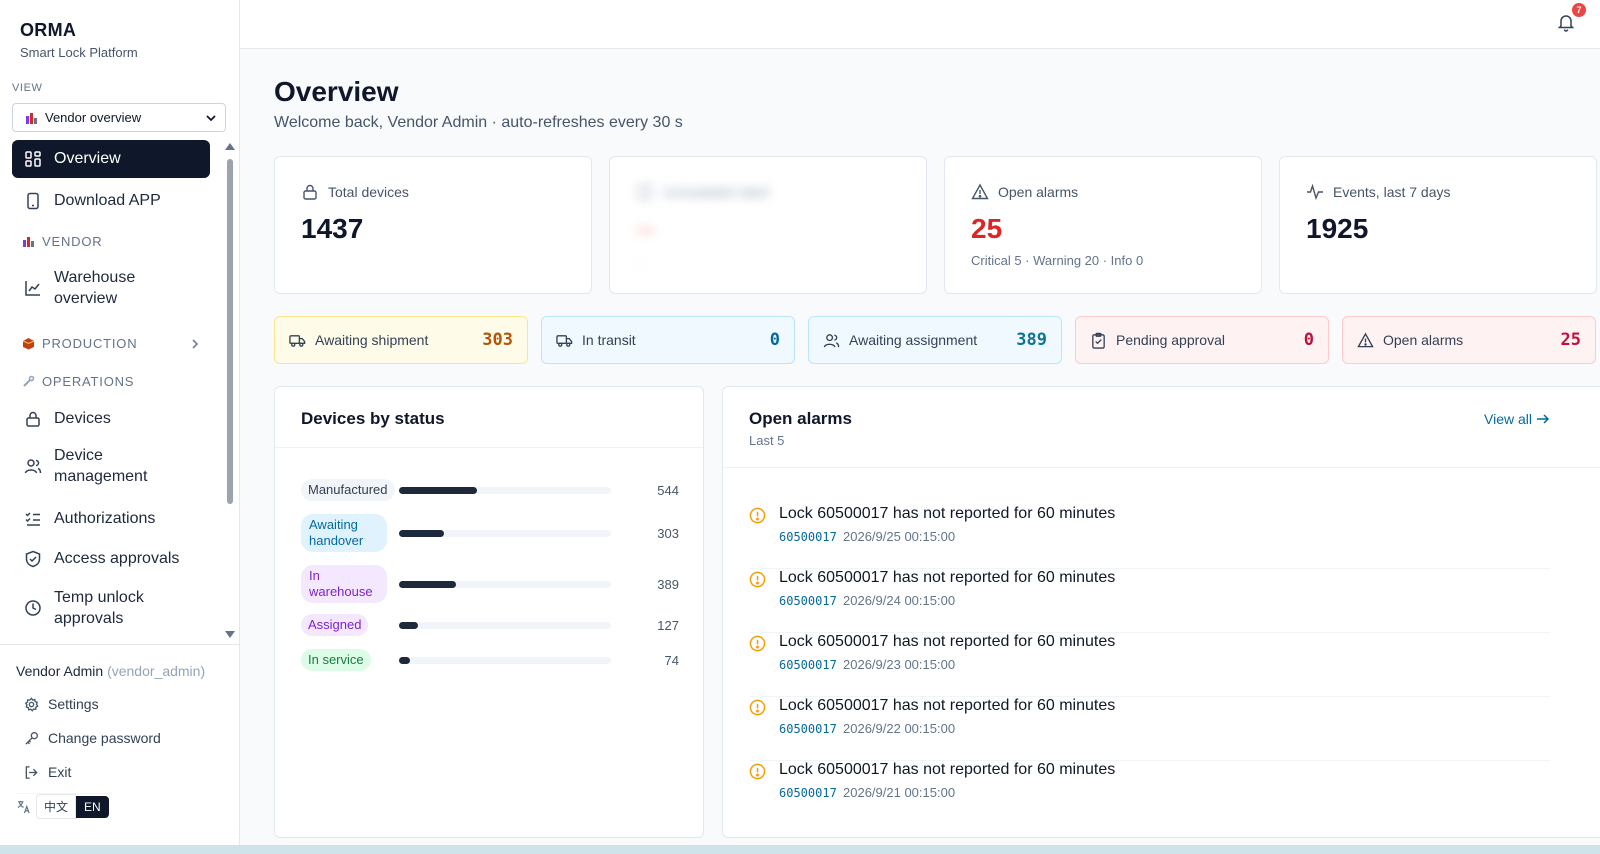 This screenshot has width=1600, height=854. Describe the element at coordinates (421, 533) in the screenshot. I see `status-bar-fill` at that location.